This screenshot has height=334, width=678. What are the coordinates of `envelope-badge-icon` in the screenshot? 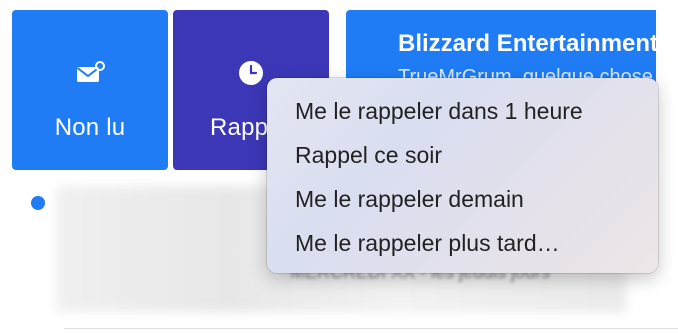 It's located at (90, 73).